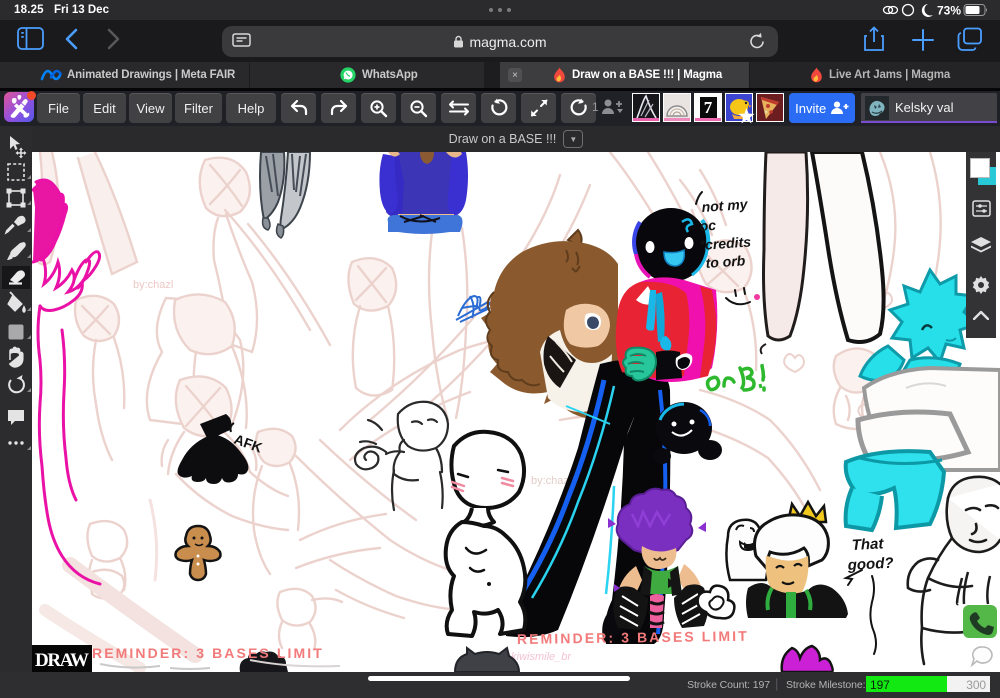  I want to click on svg-text: That, so click(868, 544).